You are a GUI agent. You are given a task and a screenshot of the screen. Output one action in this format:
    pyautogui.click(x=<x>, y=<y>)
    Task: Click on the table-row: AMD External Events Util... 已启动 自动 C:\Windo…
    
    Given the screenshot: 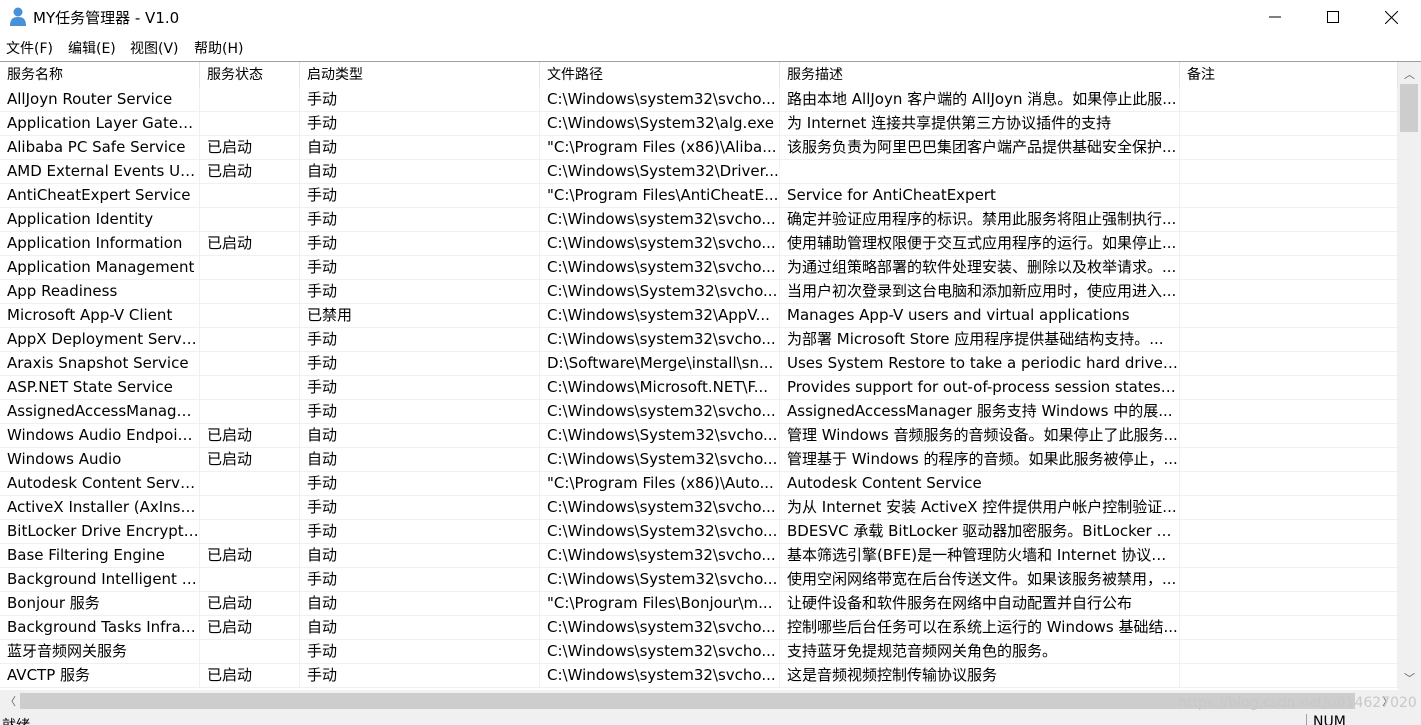 What is the action you would take?
    pyautogui.click(x=699, y=172)
    